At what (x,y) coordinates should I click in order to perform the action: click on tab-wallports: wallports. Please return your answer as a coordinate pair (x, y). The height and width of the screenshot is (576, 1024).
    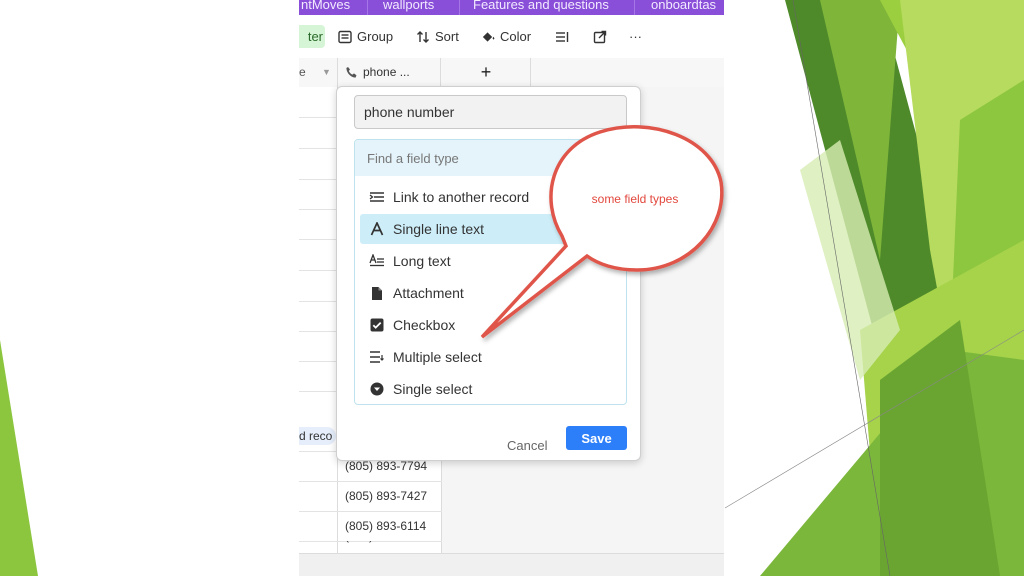
    Looking at the image, I should click on (408, 7).